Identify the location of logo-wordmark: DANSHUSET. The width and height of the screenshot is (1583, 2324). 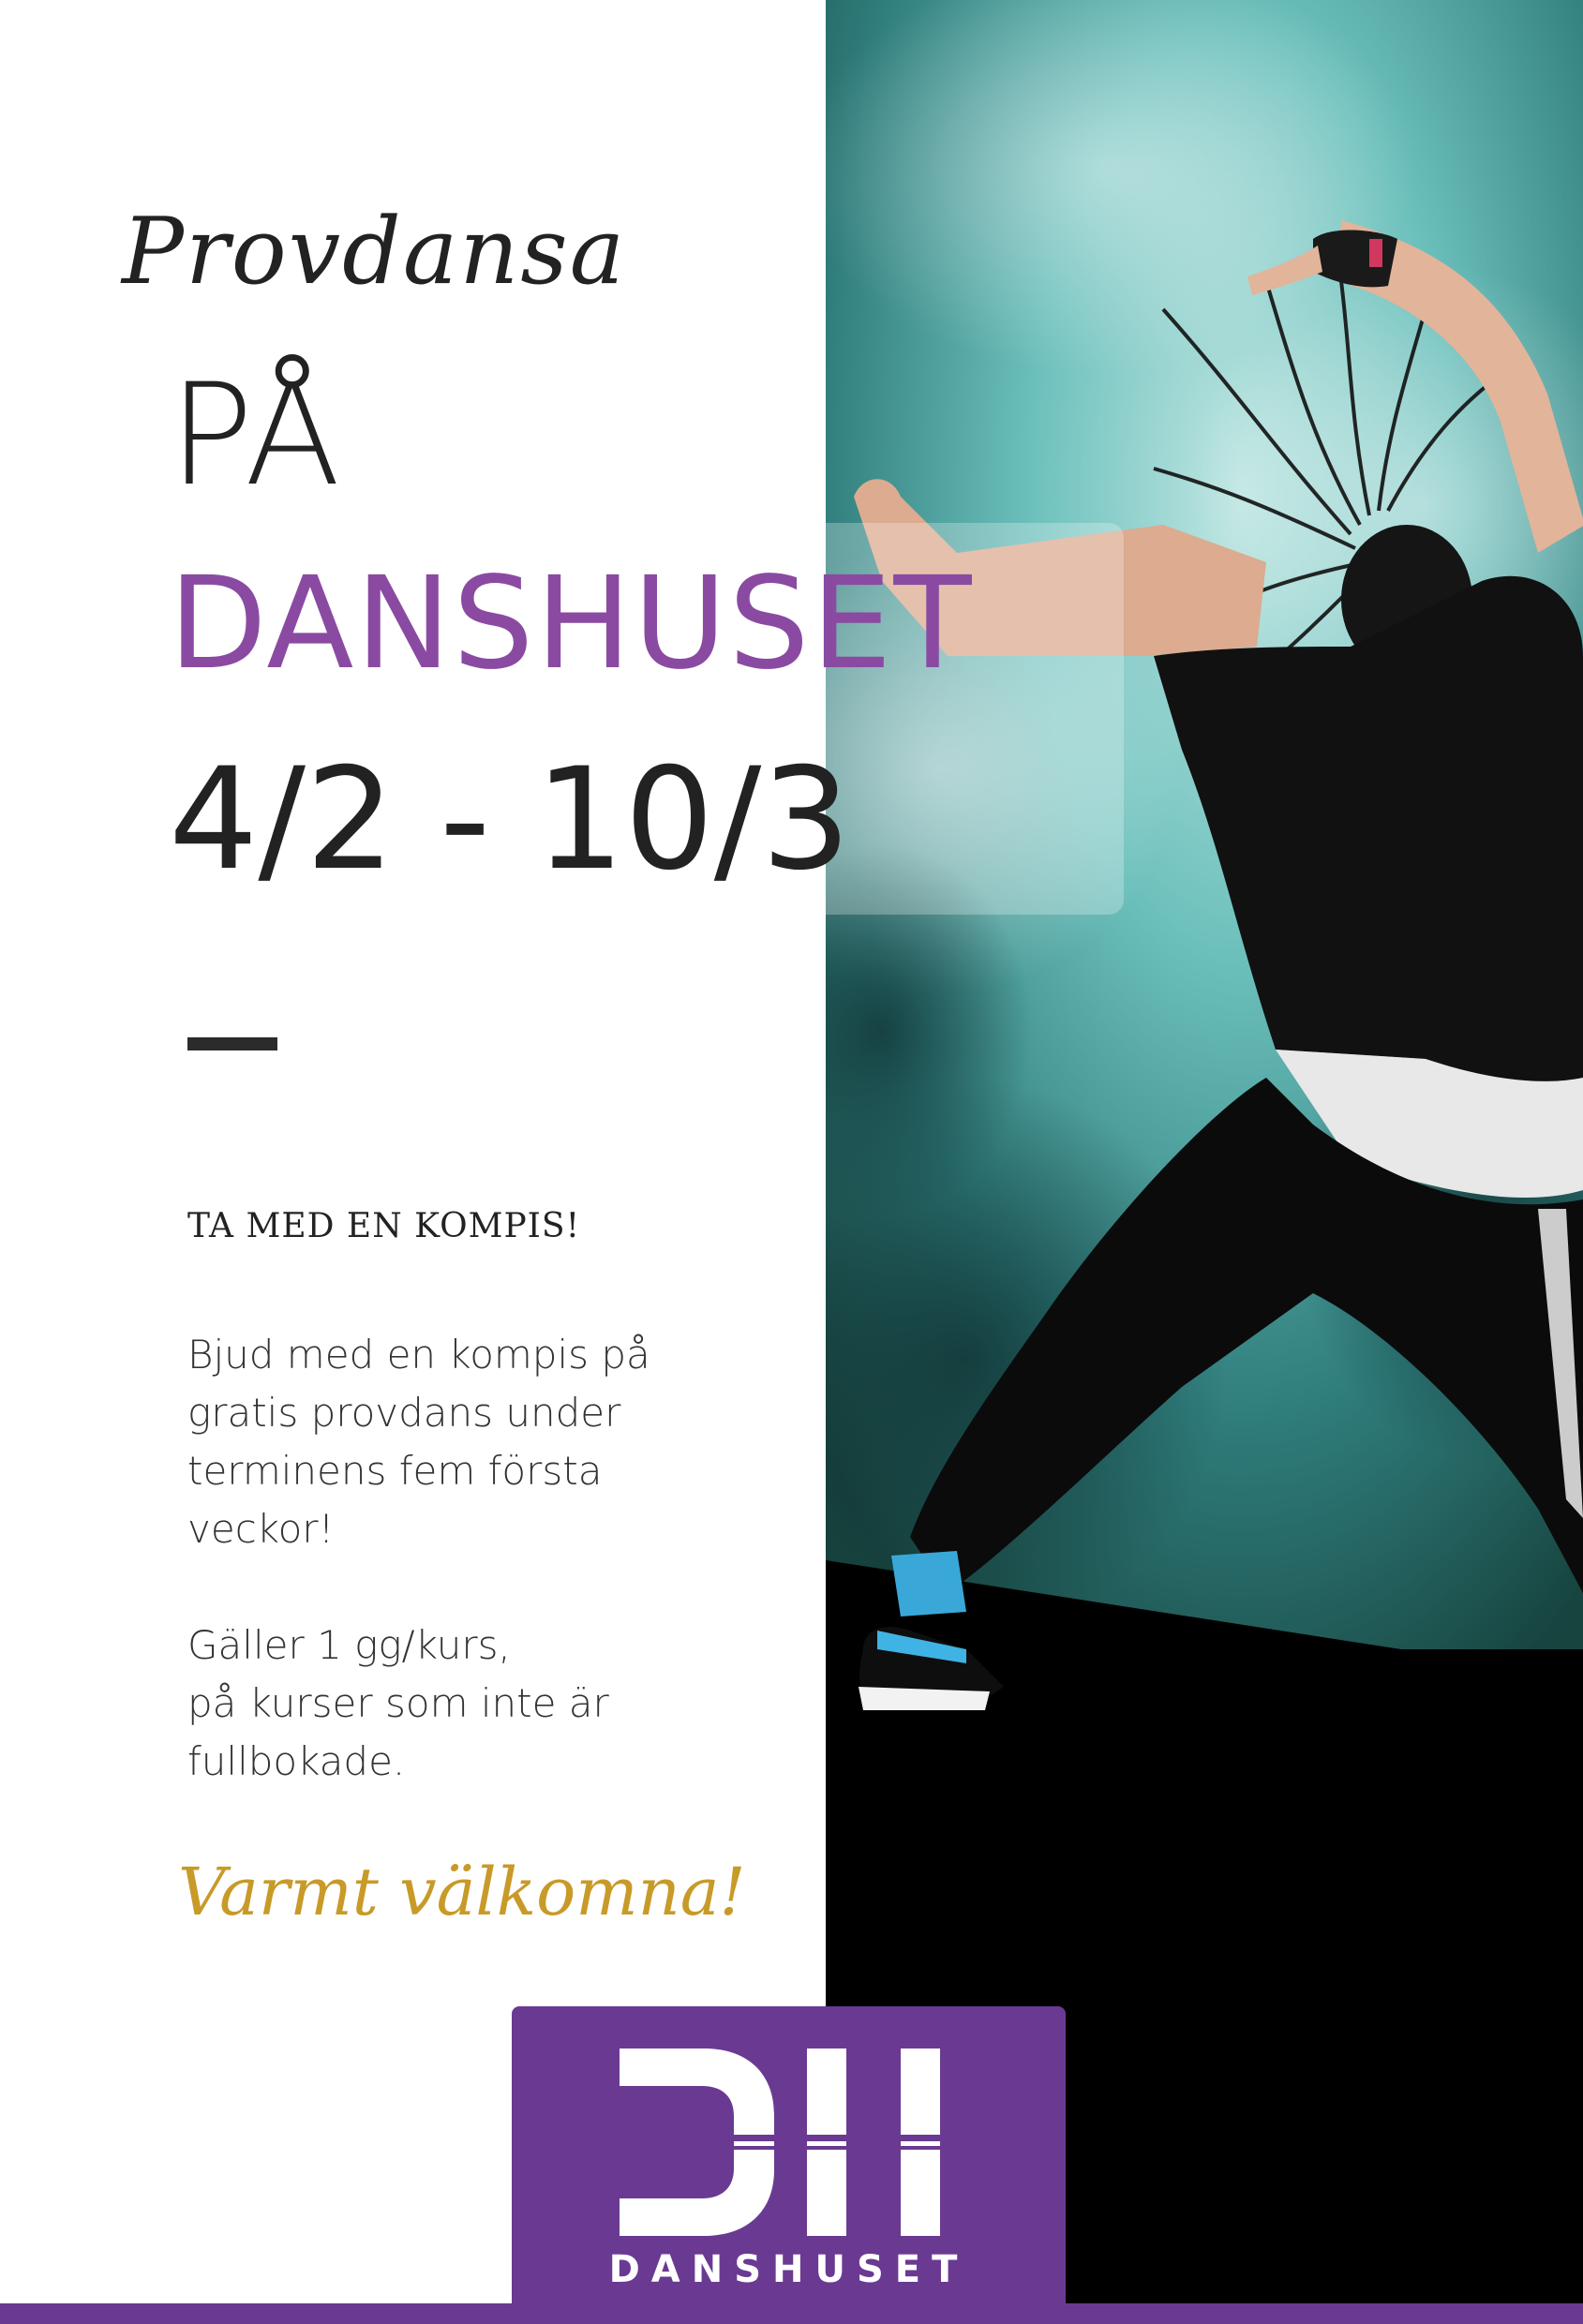
(788, 2269).